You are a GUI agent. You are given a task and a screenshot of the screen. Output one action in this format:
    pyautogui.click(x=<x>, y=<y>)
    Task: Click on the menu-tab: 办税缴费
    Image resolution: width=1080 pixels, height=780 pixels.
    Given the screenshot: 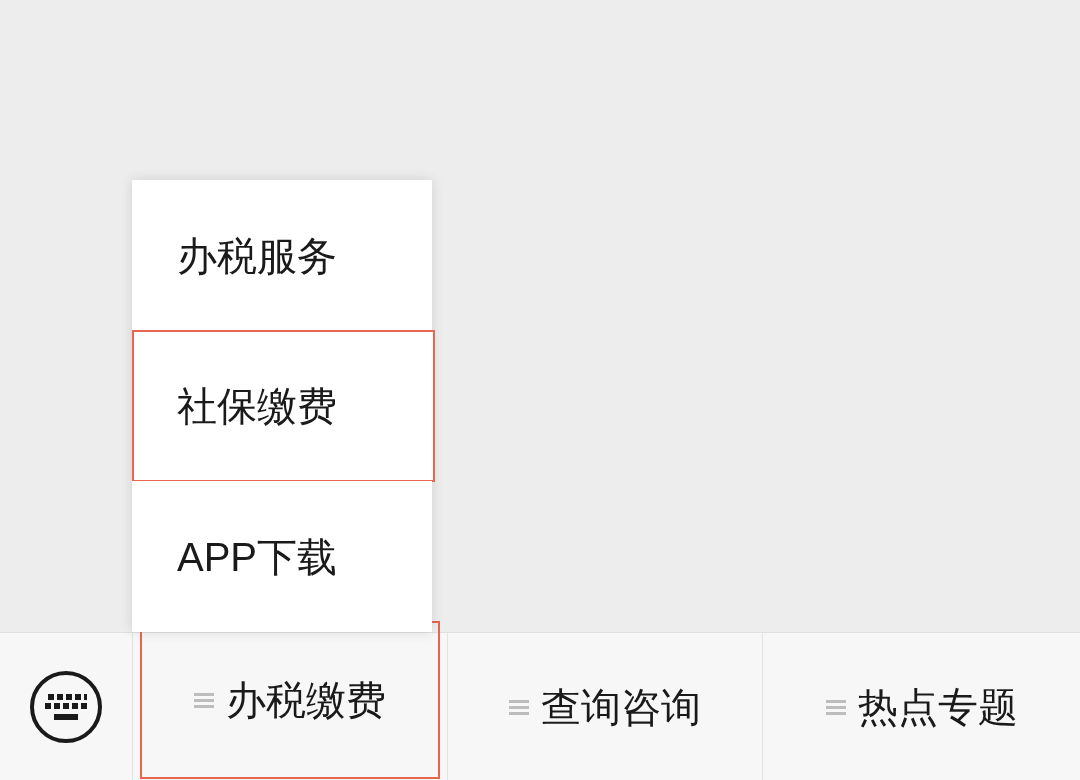 What is the action you would take?
    pyautogui.click(x=290, y=699)
    